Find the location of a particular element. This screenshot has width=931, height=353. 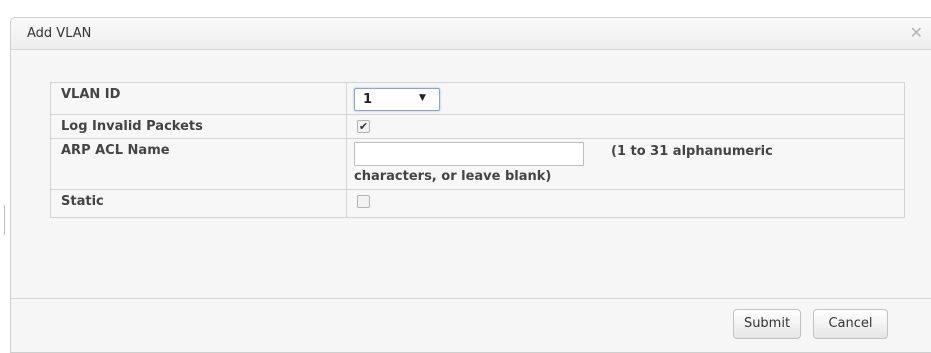

vlan-id-cell: 1 ▼ is located at coordinates (625, 98).